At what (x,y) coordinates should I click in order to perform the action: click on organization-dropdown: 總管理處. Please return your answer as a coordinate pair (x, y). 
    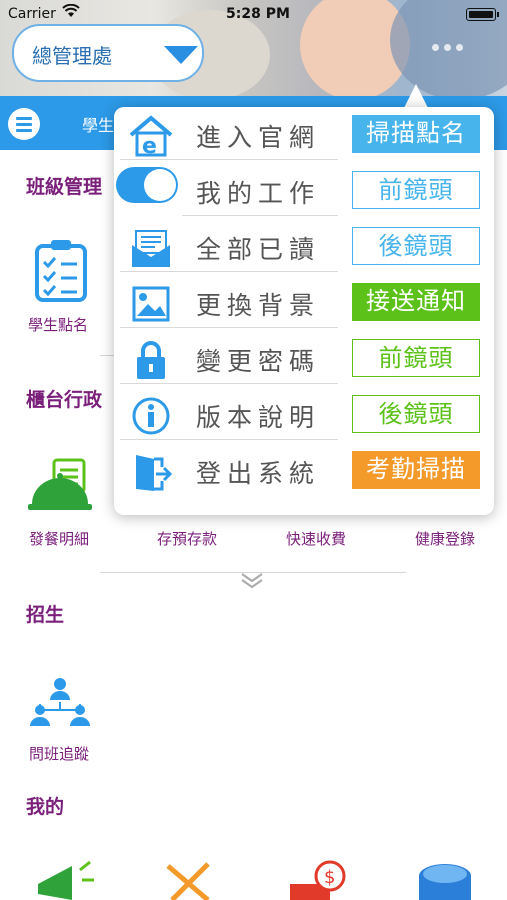
    Looking at the image, I should click on (108, 53).